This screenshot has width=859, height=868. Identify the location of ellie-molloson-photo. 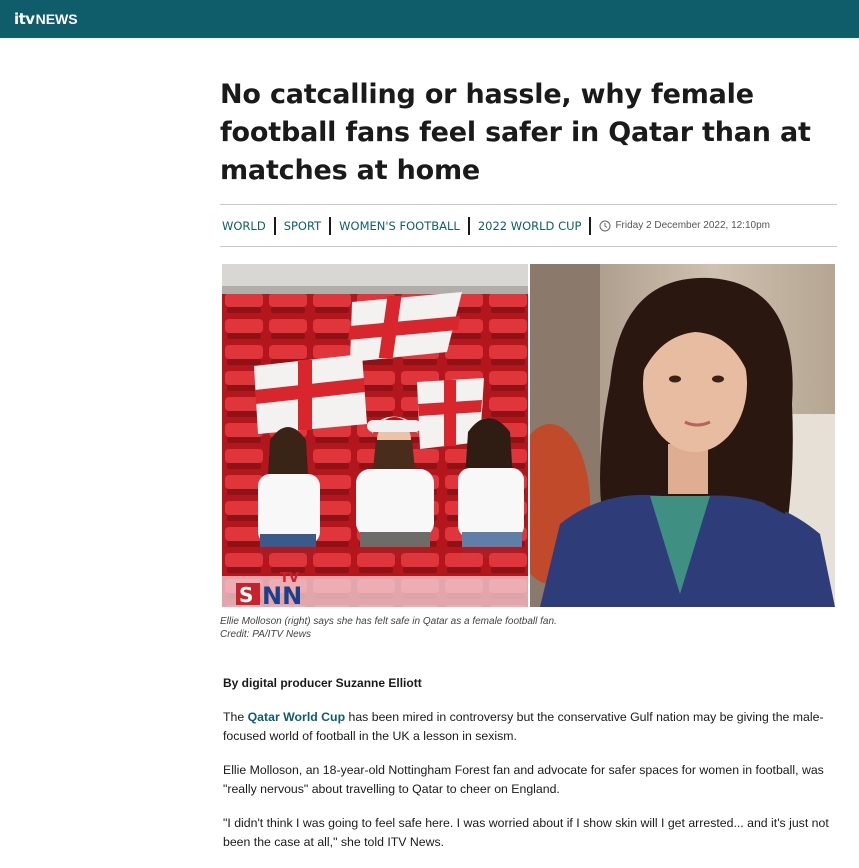
(682, 435).